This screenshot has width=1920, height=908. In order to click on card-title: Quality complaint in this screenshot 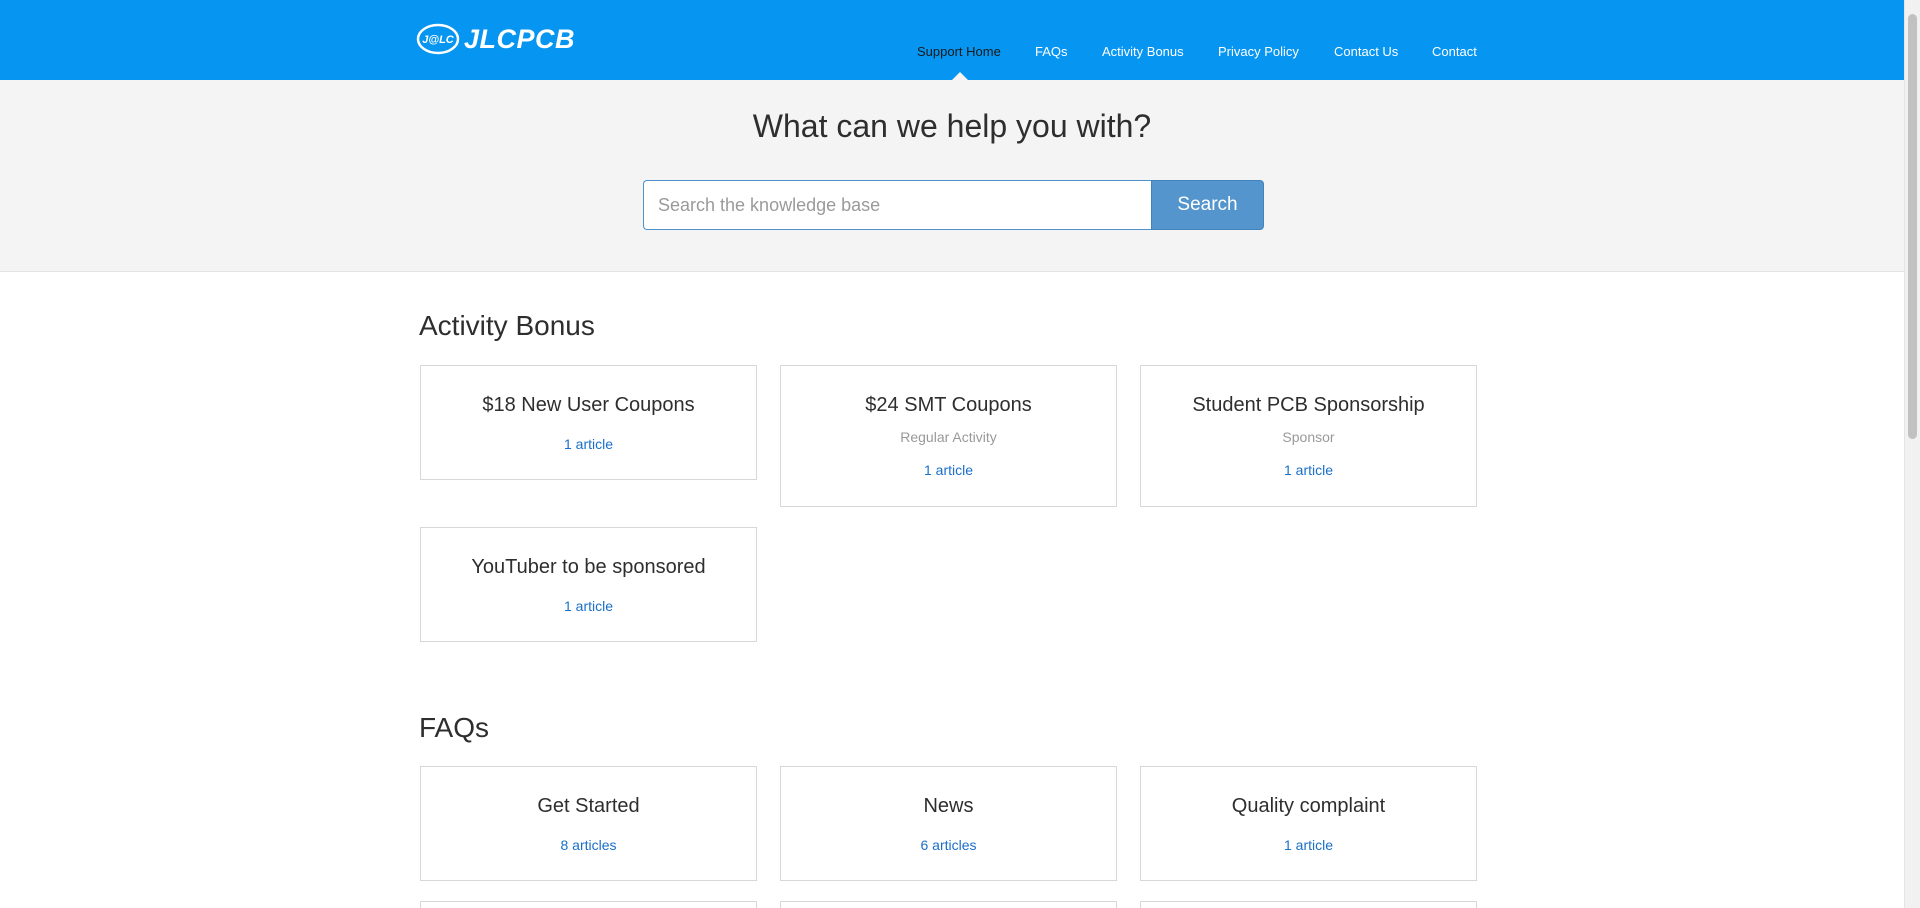, I will do `click(1308, 806)`.